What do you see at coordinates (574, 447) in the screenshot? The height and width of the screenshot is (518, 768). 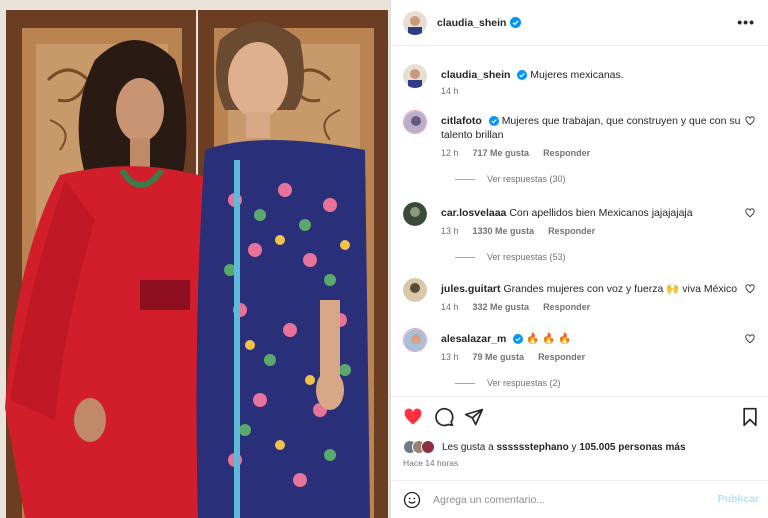 I see `likes-middle: y` at bounding box center [574, 447].